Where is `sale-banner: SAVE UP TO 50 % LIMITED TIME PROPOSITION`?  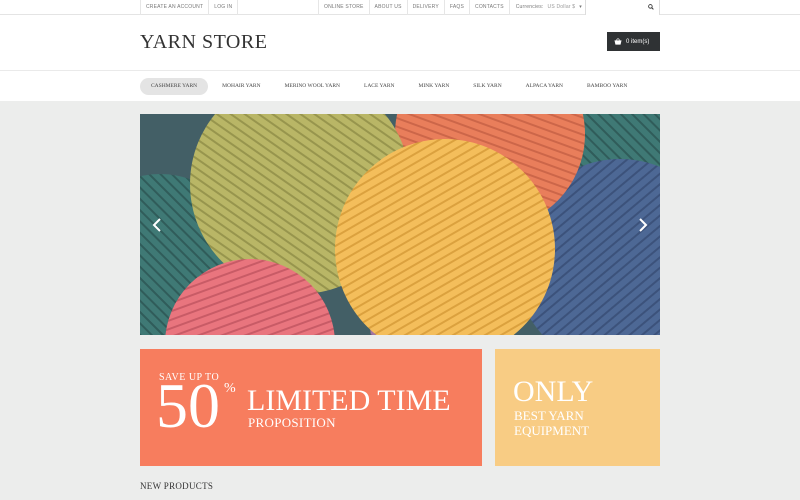 sale-banner: SAVE UP TO 50 % LIMITED TIME PROPOSITION is located at coordinates (311, 407).